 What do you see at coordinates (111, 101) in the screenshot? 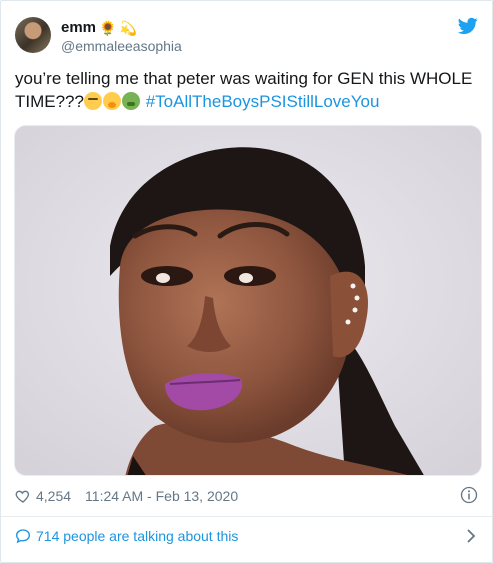
I see `shushing-face-emoji` at bounding box center [111, 101].